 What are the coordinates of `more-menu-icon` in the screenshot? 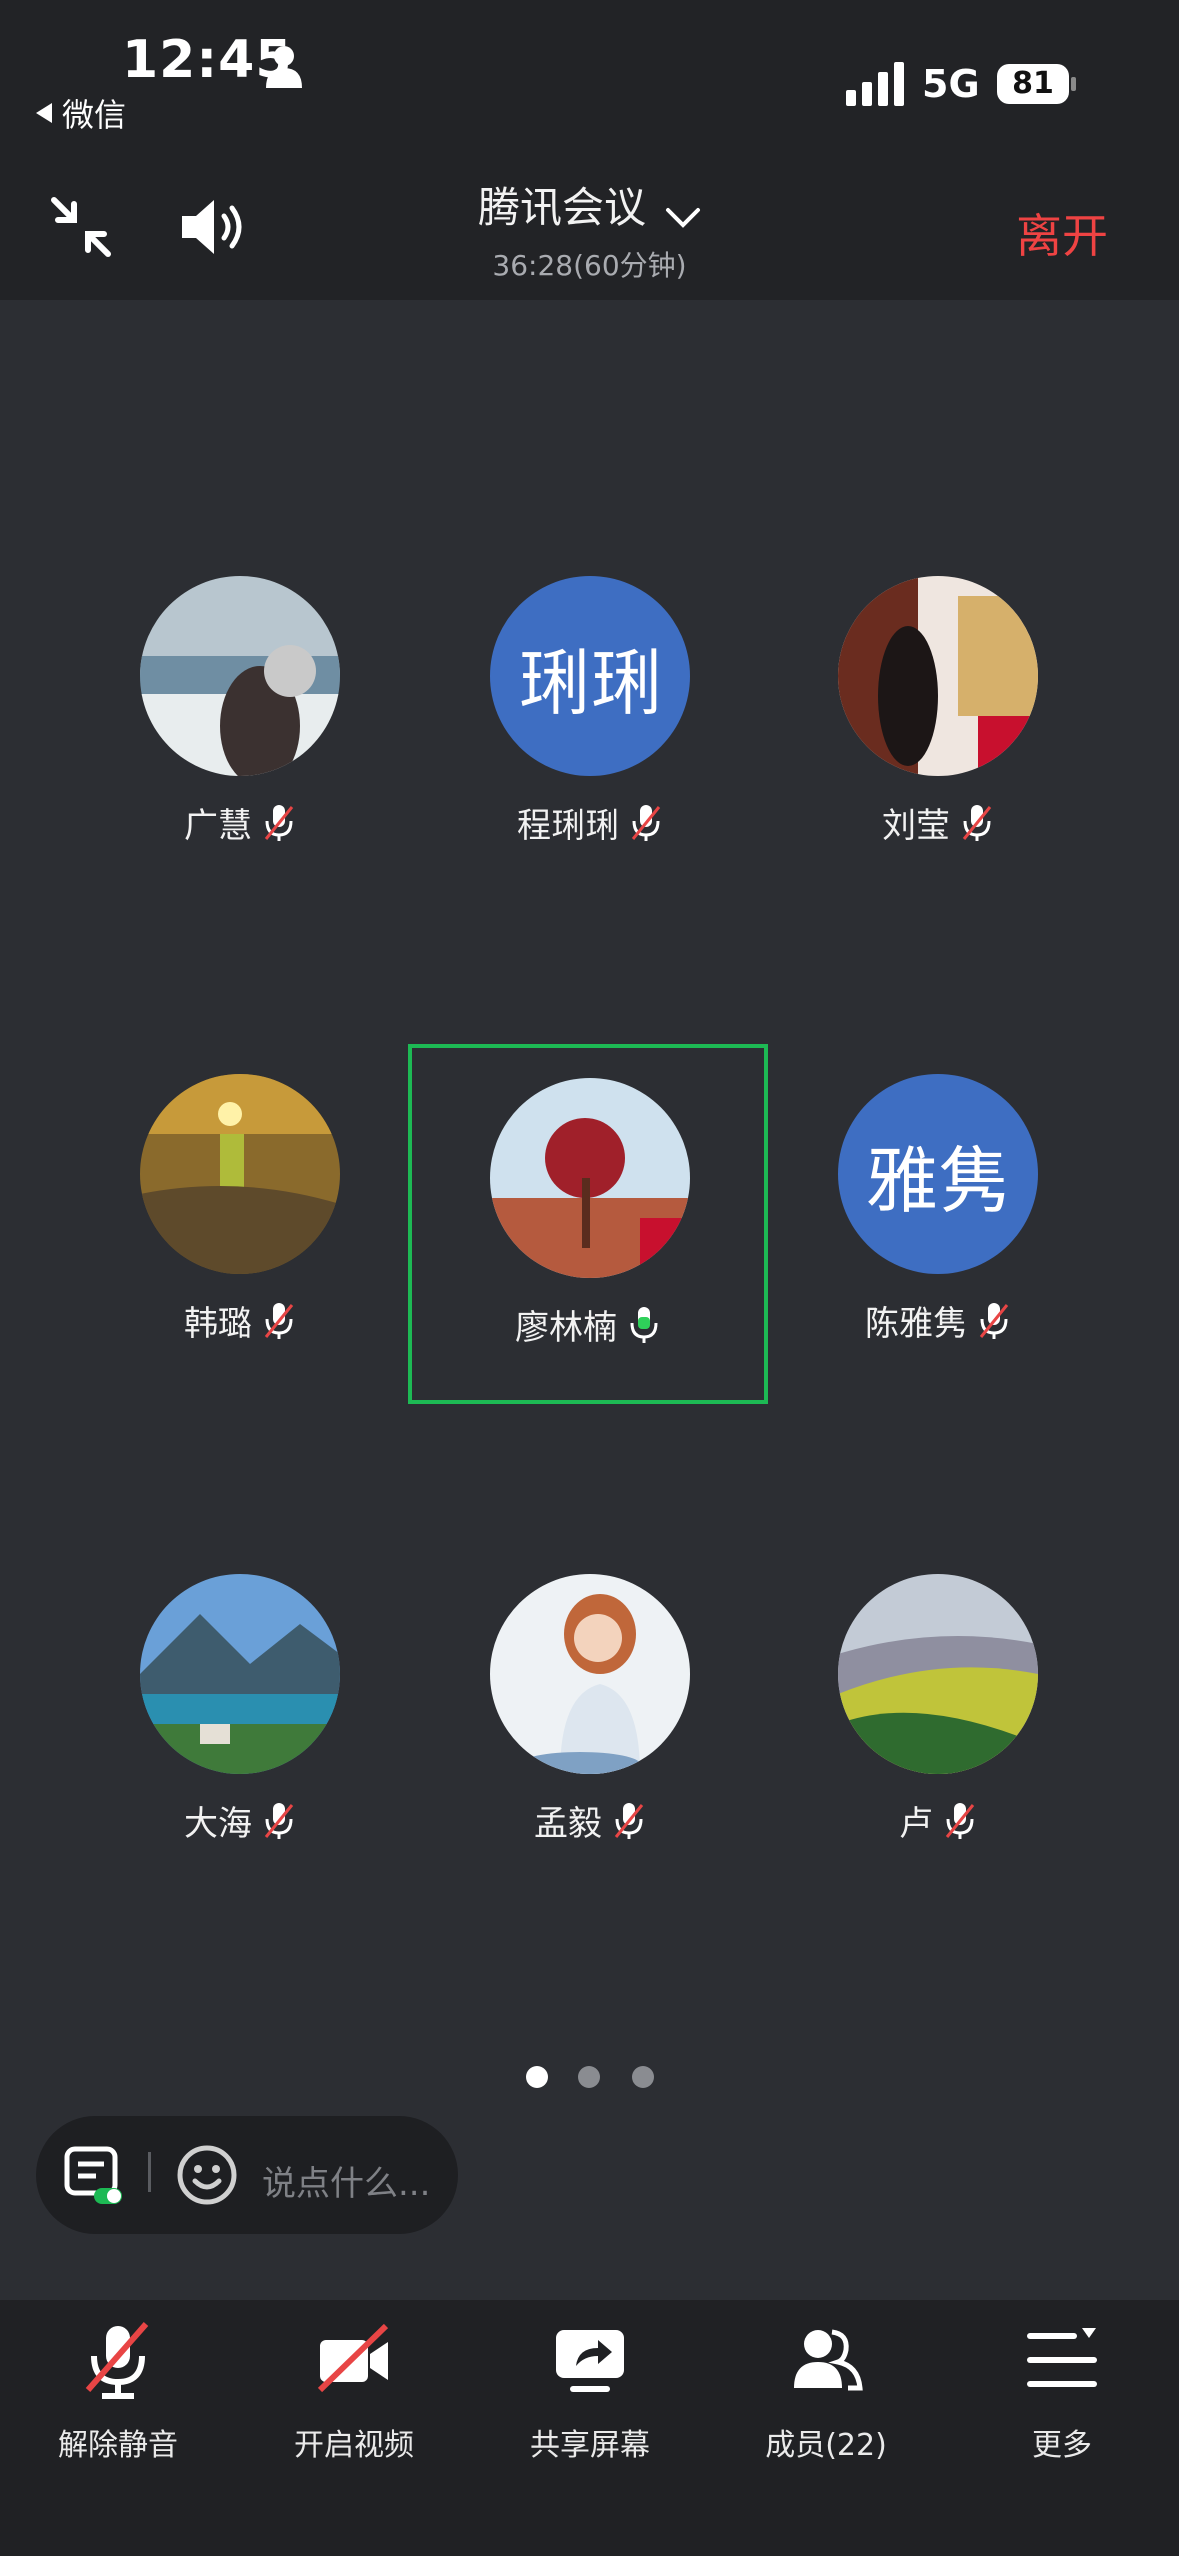 It's located at (1062, 2357).